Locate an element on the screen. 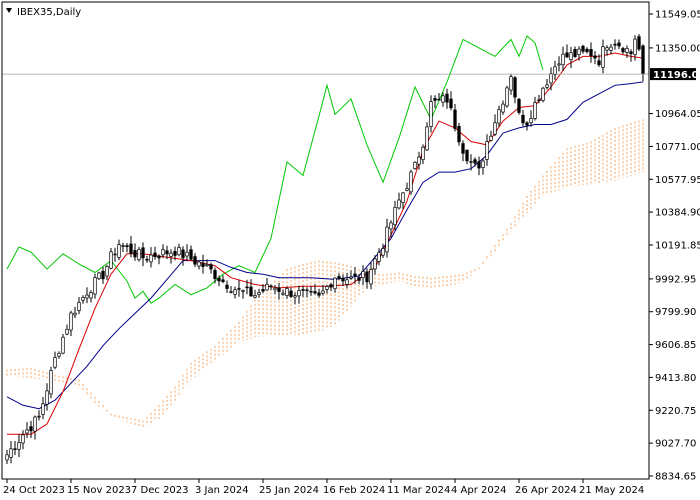  last-price-tag: 11196.00 is located at coordinates (675, 74).